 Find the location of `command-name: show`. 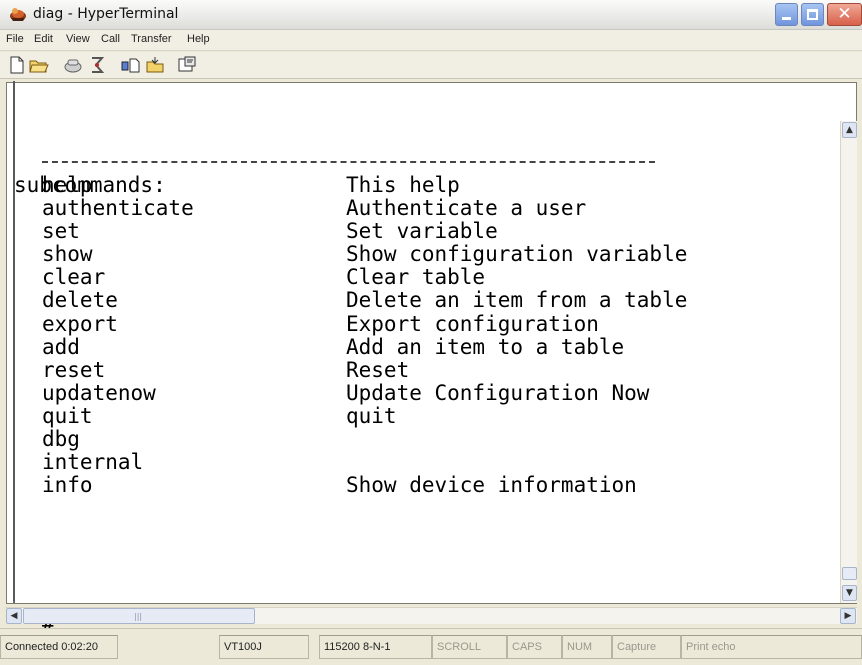

command-name: show is located at coordinates (67, 254).